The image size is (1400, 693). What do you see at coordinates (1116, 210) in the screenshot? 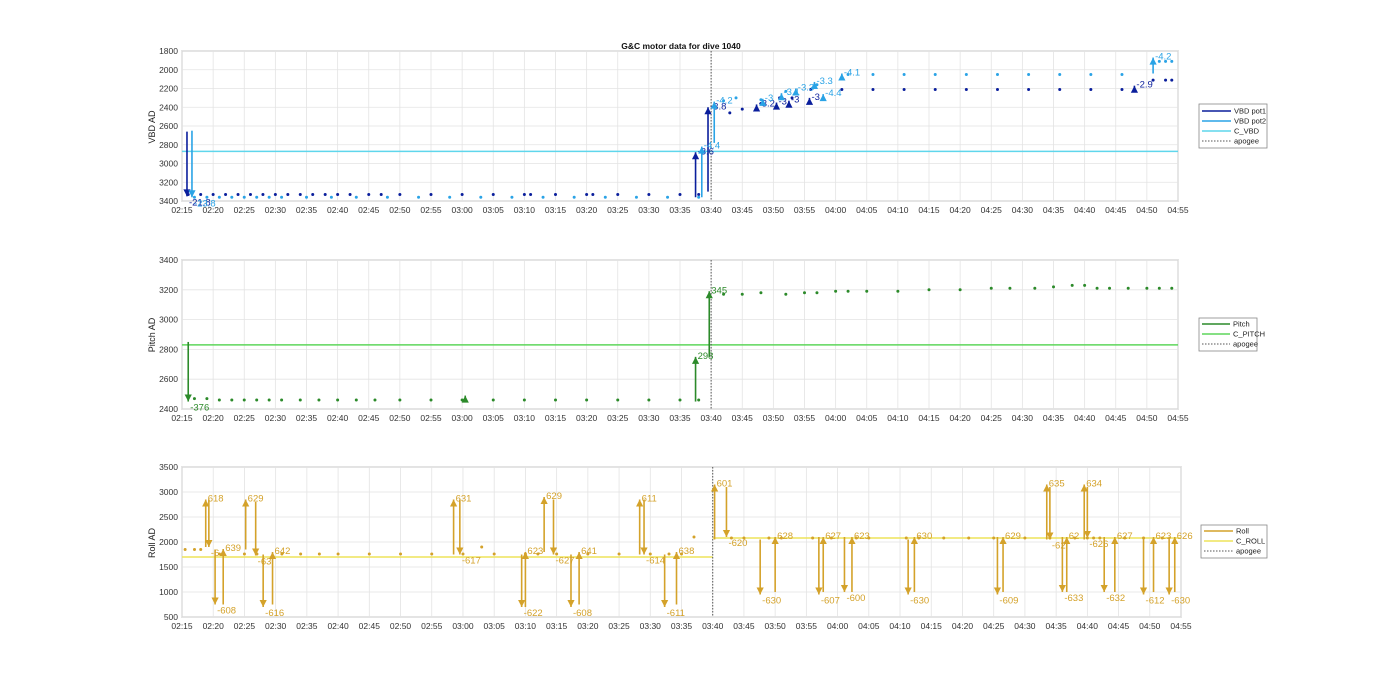
I see `vbd-xtick-label: 04:45` at bounding box center [1116, 210].